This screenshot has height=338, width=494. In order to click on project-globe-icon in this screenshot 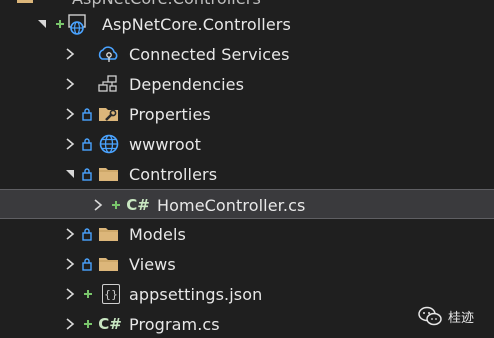, I will do `click(77, 24)`.